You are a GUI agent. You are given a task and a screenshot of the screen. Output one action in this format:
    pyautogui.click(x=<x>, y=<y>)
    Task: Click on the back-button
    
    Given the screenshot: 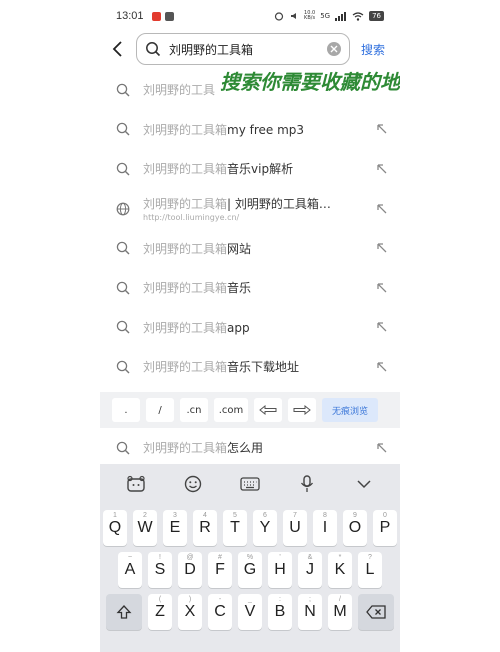 What is the action you would take?
    pyautogui.click(x=118, y=49)
    